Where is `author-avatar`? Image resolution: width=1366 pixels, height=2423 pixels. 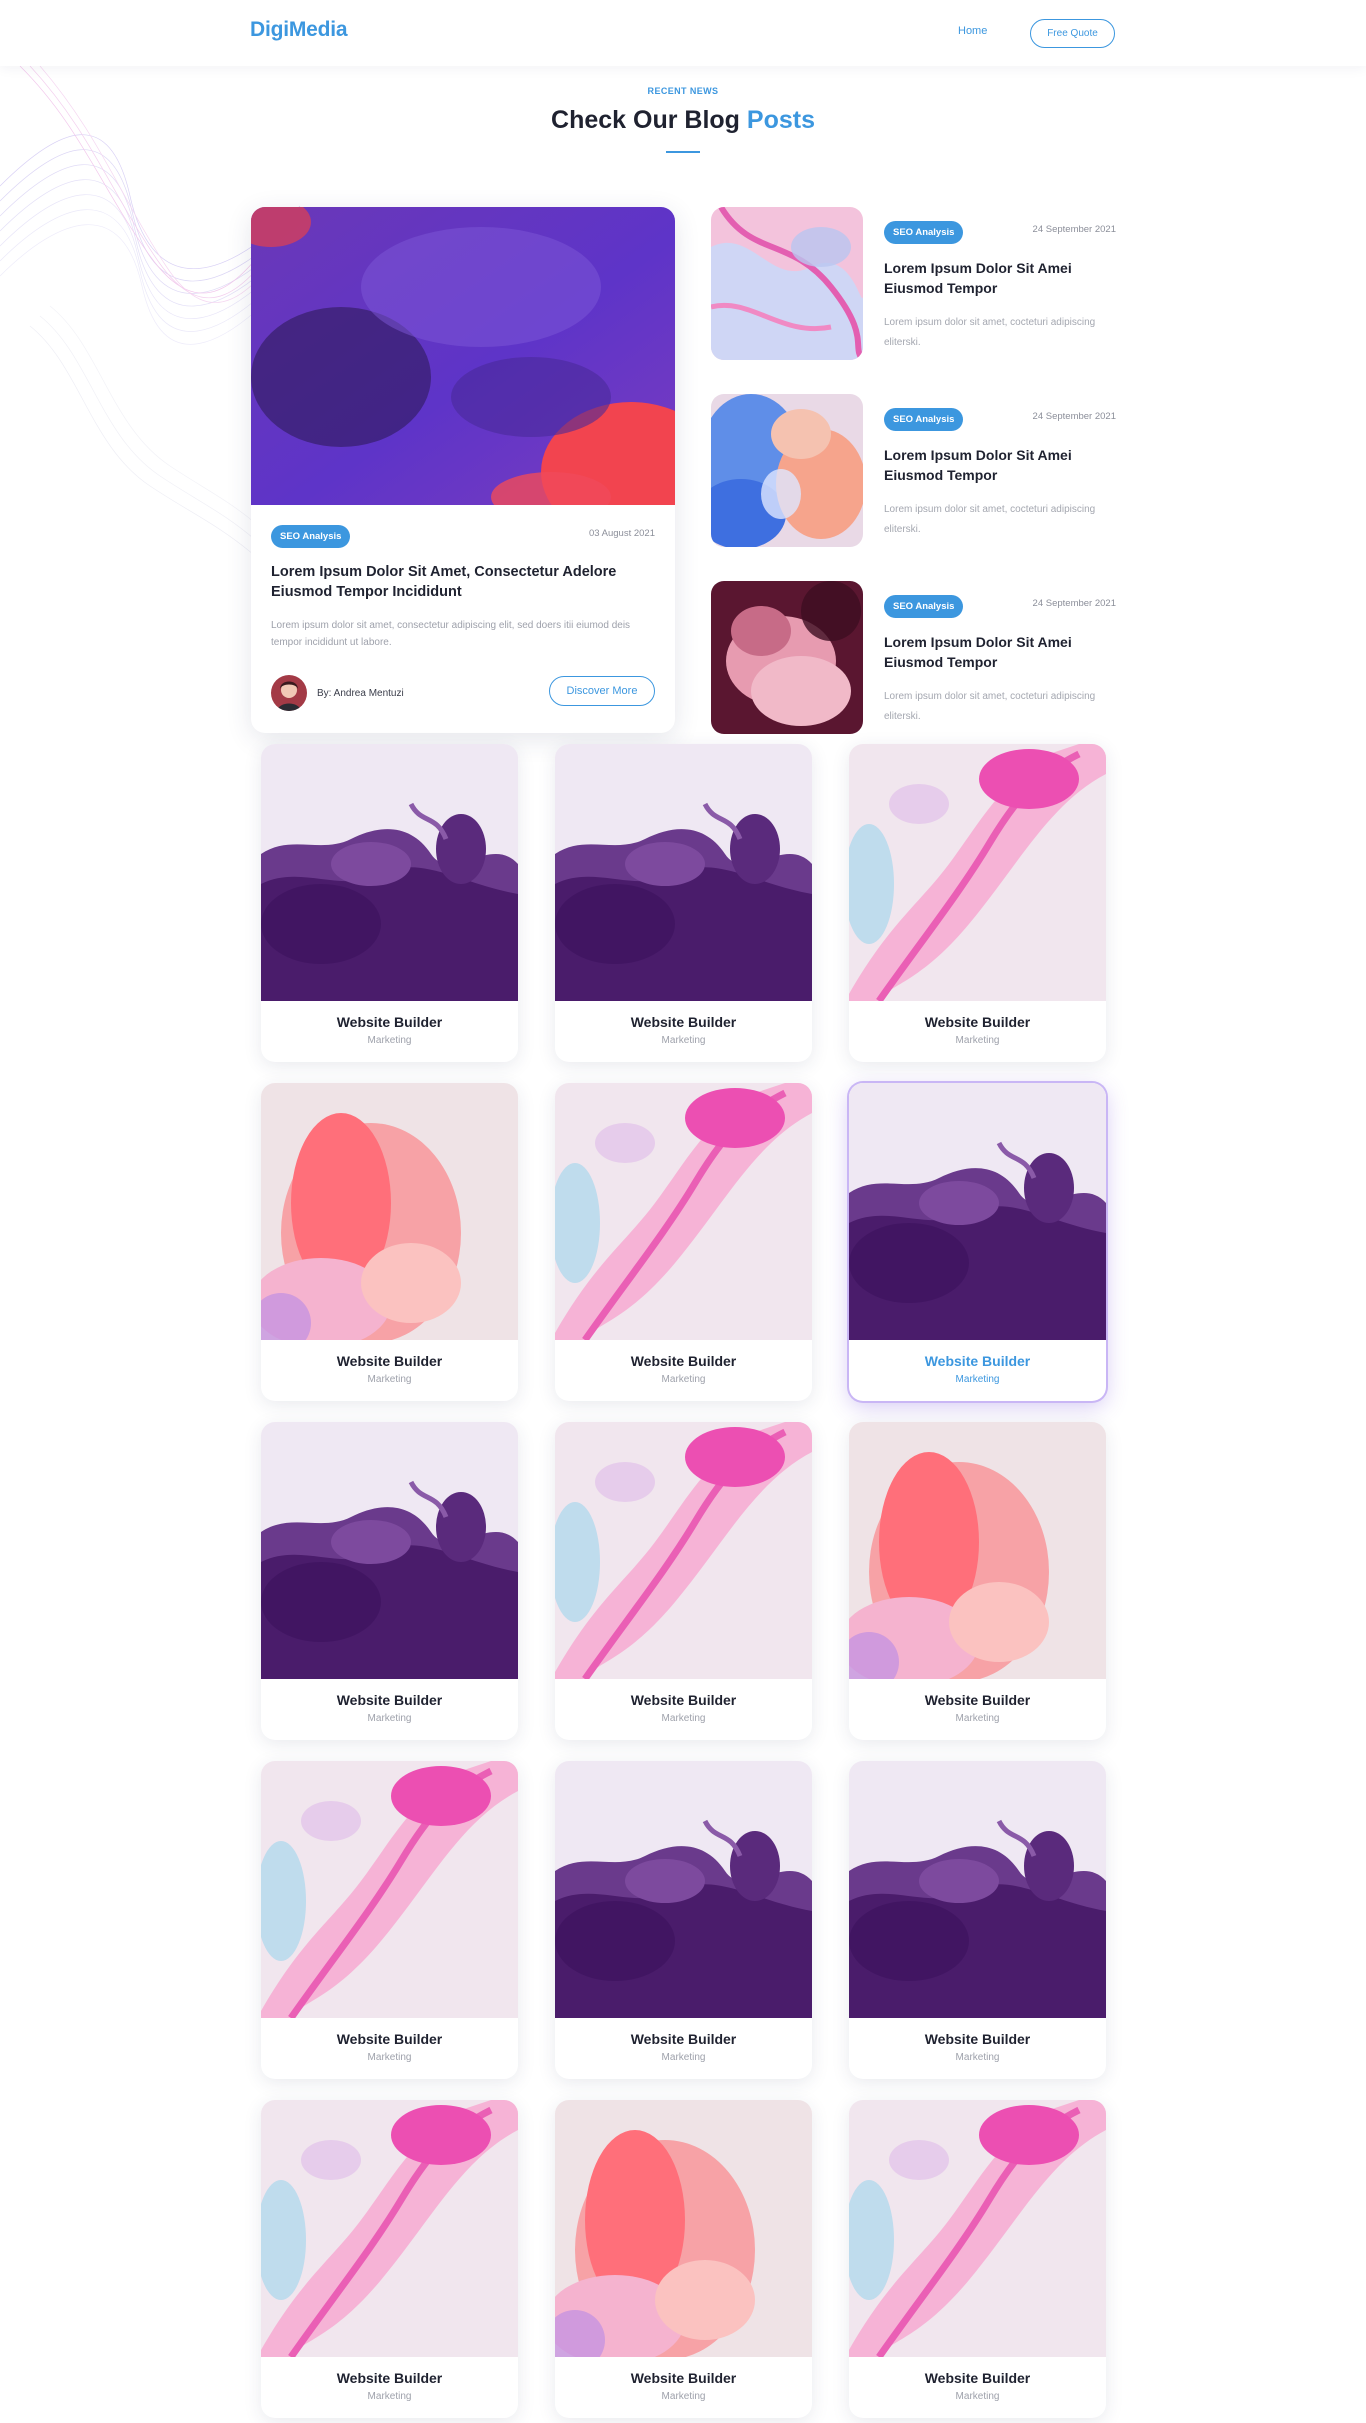 author-avatar is located at coordinates (289, 693).